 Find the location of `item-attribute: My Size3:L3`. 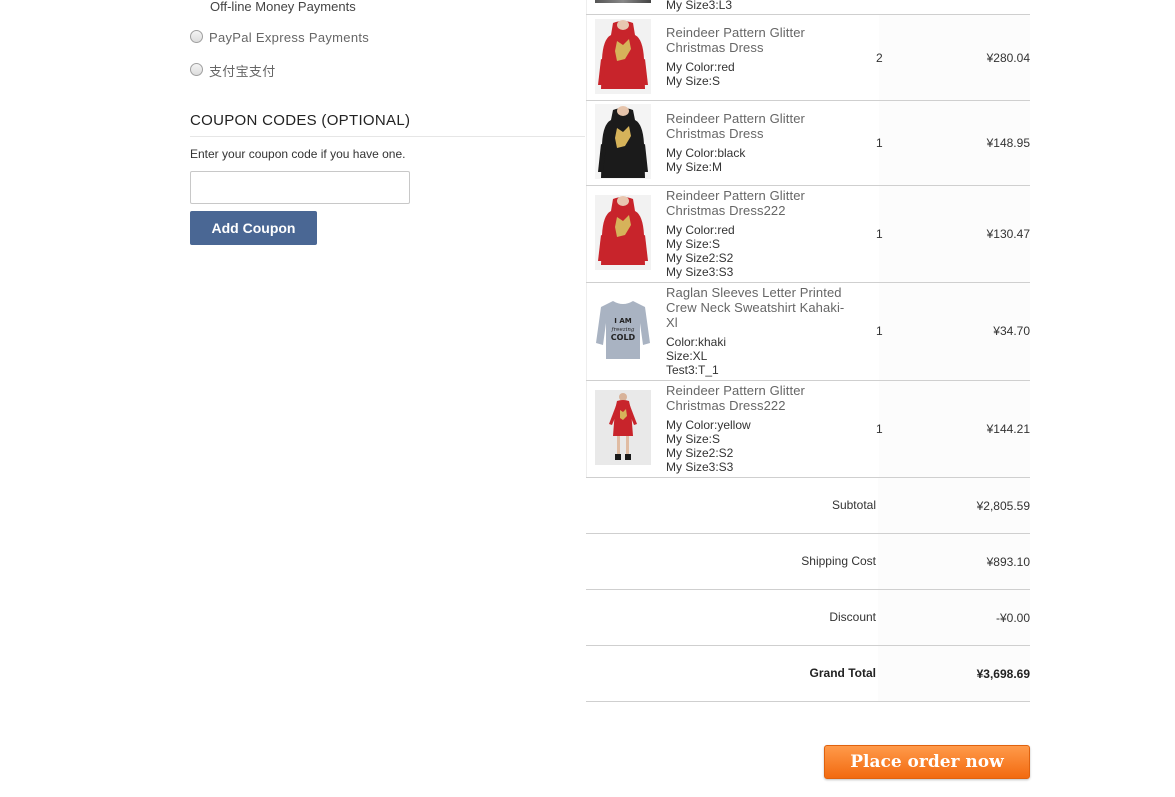

item-attribute: My Size3:L3 is located at coordinates (699, 6).